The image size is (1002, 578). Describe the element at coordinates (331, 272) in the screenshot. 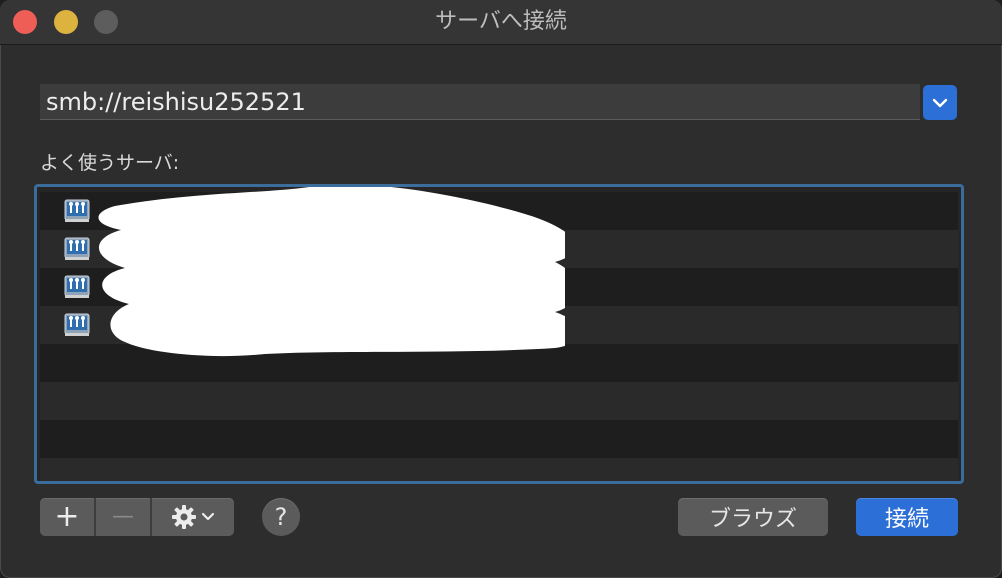

I see `redaction-scribble` at that location.